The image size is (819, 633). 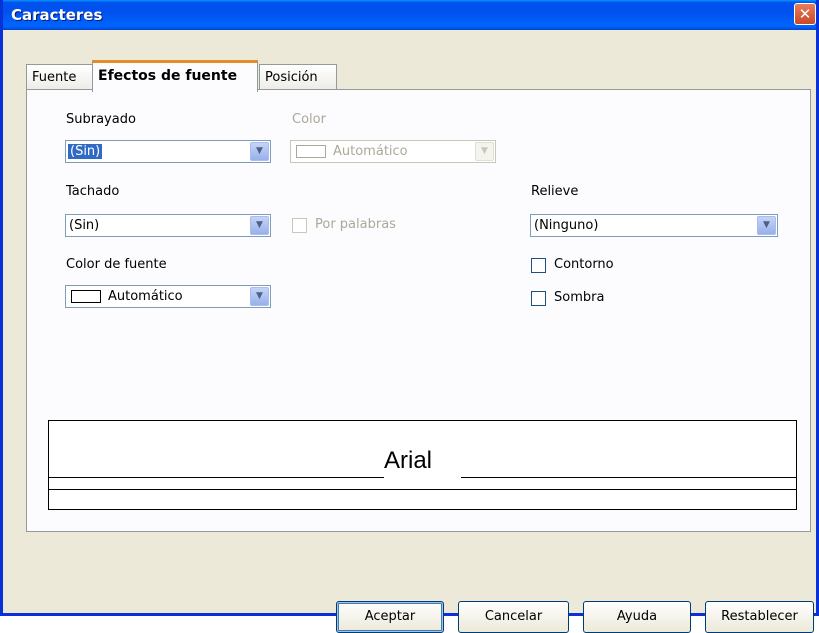 I want to click on ayuda-button: Ayuda, so click(x=637, y=617).